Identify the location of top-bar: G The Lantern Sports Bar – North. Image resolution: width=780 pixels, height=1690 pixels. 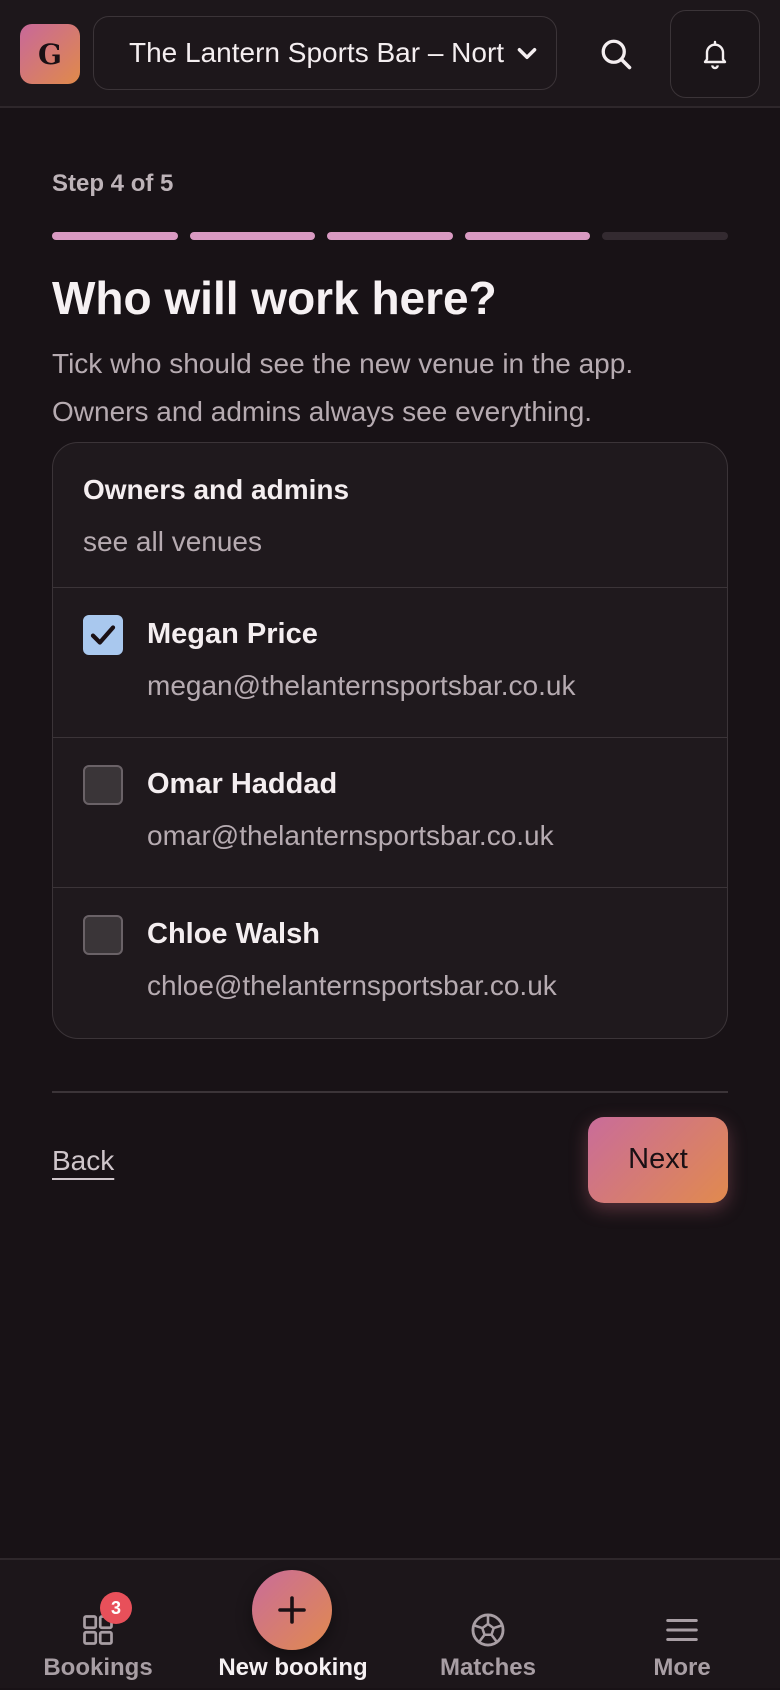
(390, 54).